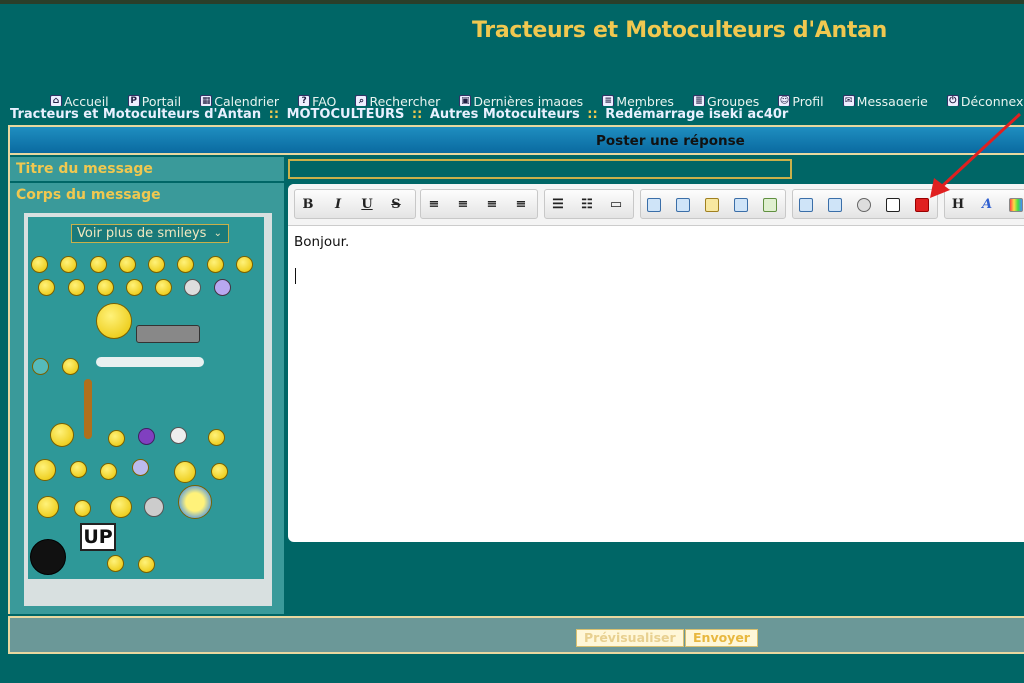 This screenshot has height=683, width=1024. Describe the element at coordinates (848, 100) in the screenshot. I see `mail-icon: ✉` at that location.